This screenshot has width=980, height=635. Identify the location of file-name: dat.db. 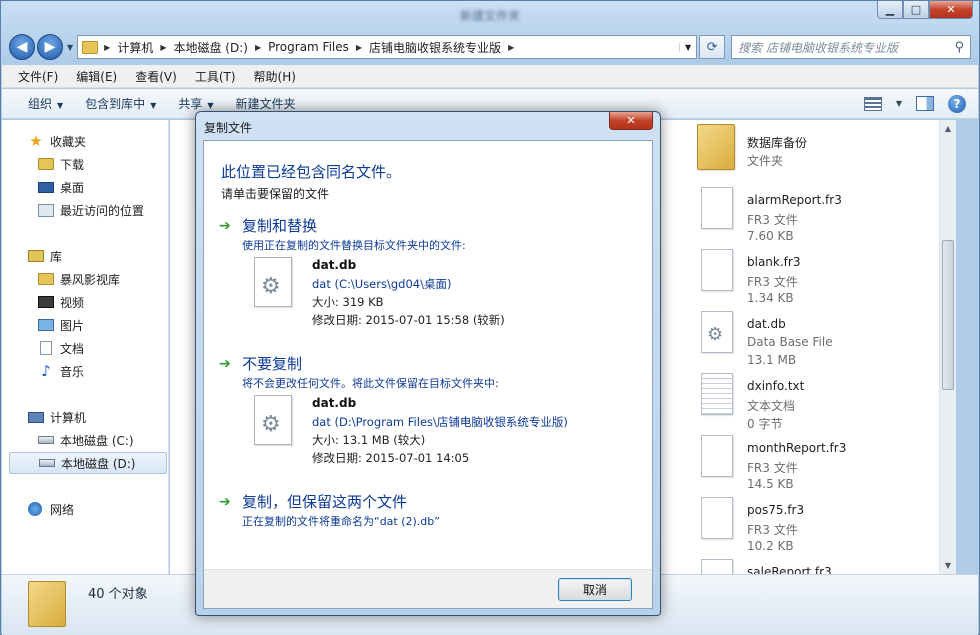
(766, 324).